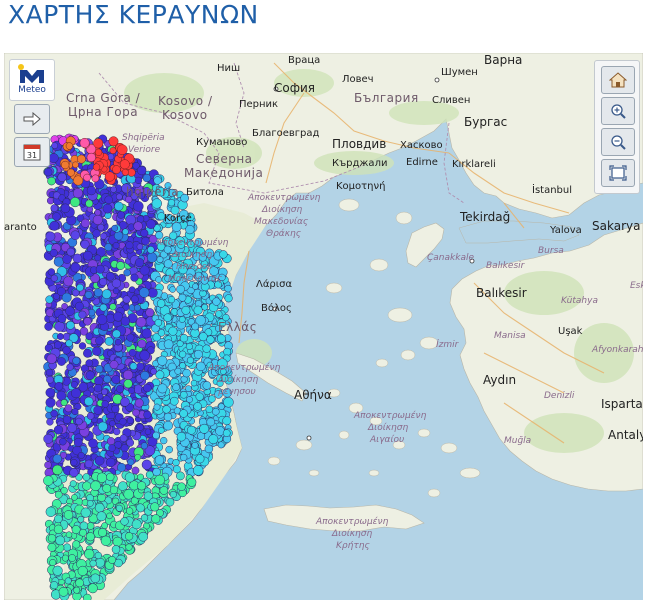 The height and width of the screenshot is (600, 648). Describe the element at coordinates (353, 546) in the screenshot. I see `map-label: Κρήτης` at that location.